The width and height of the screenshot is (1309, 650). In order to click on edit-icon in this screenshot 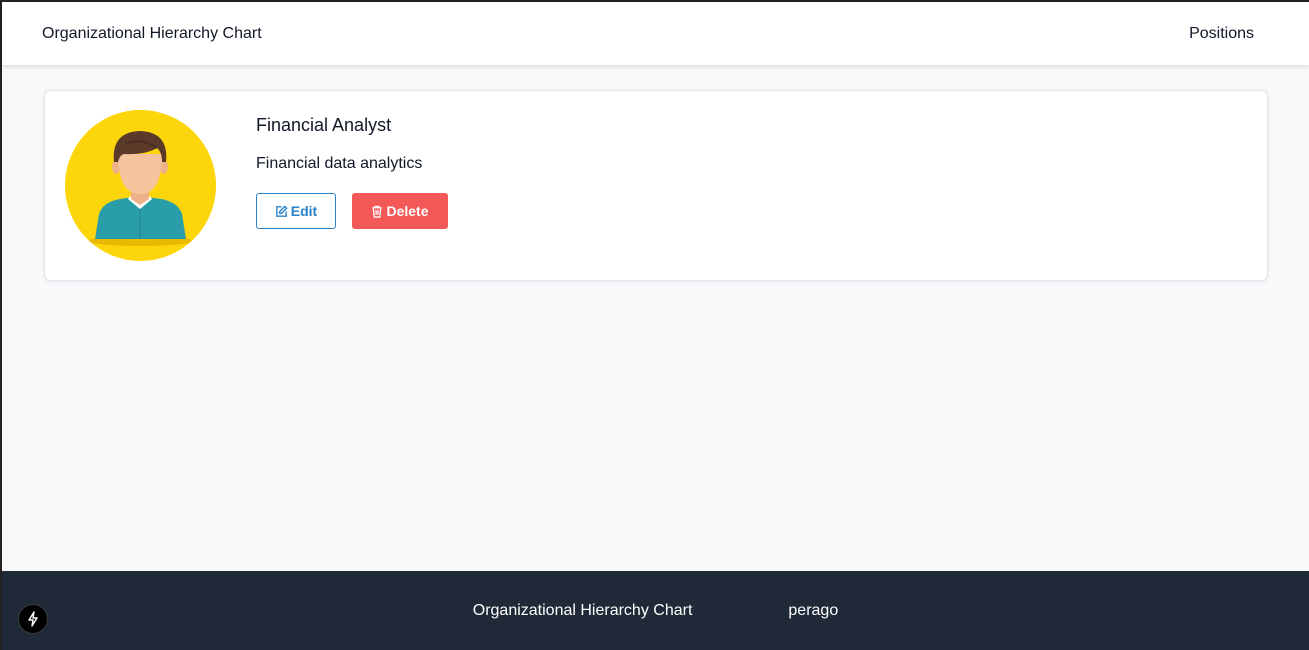, I will do `click(281, 211)`.